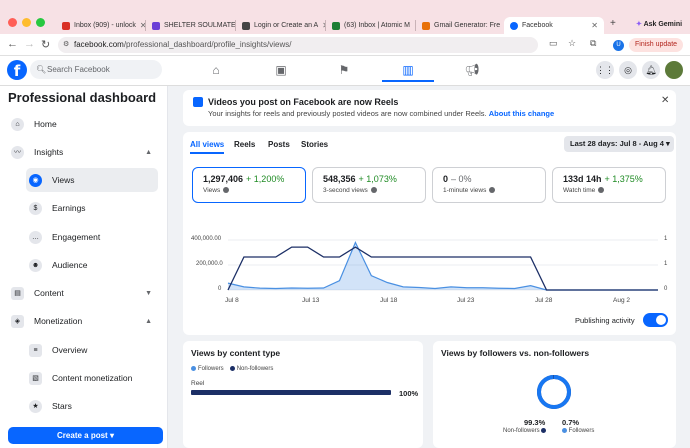 This screenshot has height=448, width=690. I want to click on content-monetization-icon: ▧, so click(35, 378).